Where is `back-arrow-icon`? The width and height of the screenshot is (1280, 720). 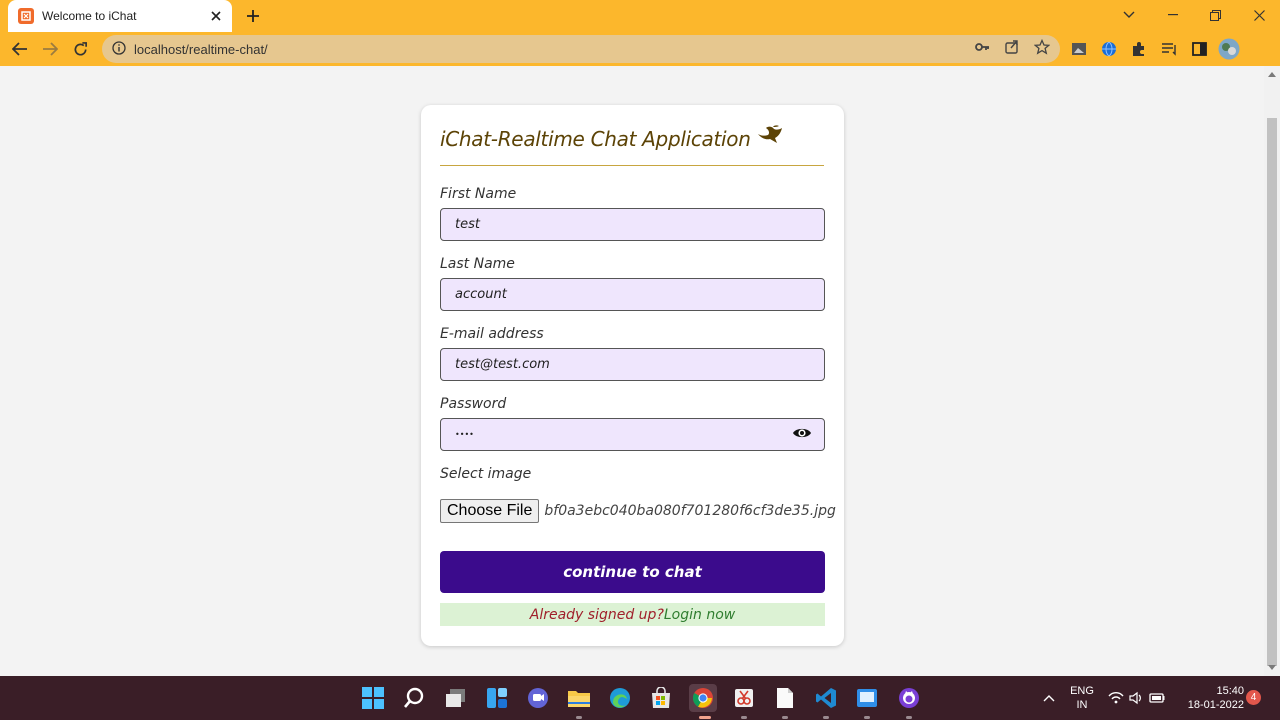 back-arrow-icon is located at coordinates (20, 49).